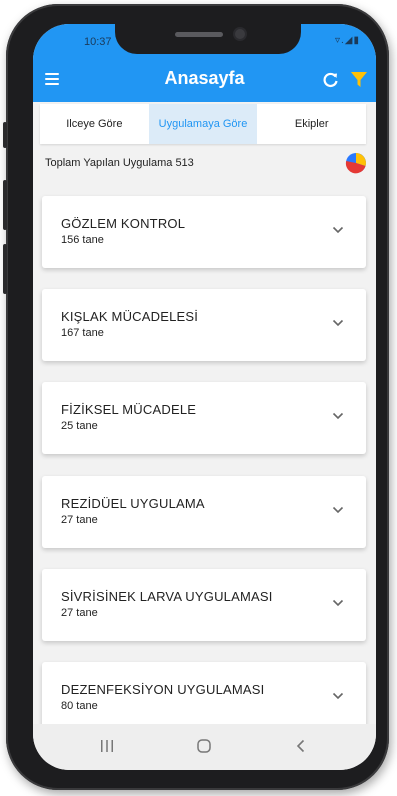  Describe the element at coordinates (240, 34) in the screenshot. I see `front-camera` at that location.